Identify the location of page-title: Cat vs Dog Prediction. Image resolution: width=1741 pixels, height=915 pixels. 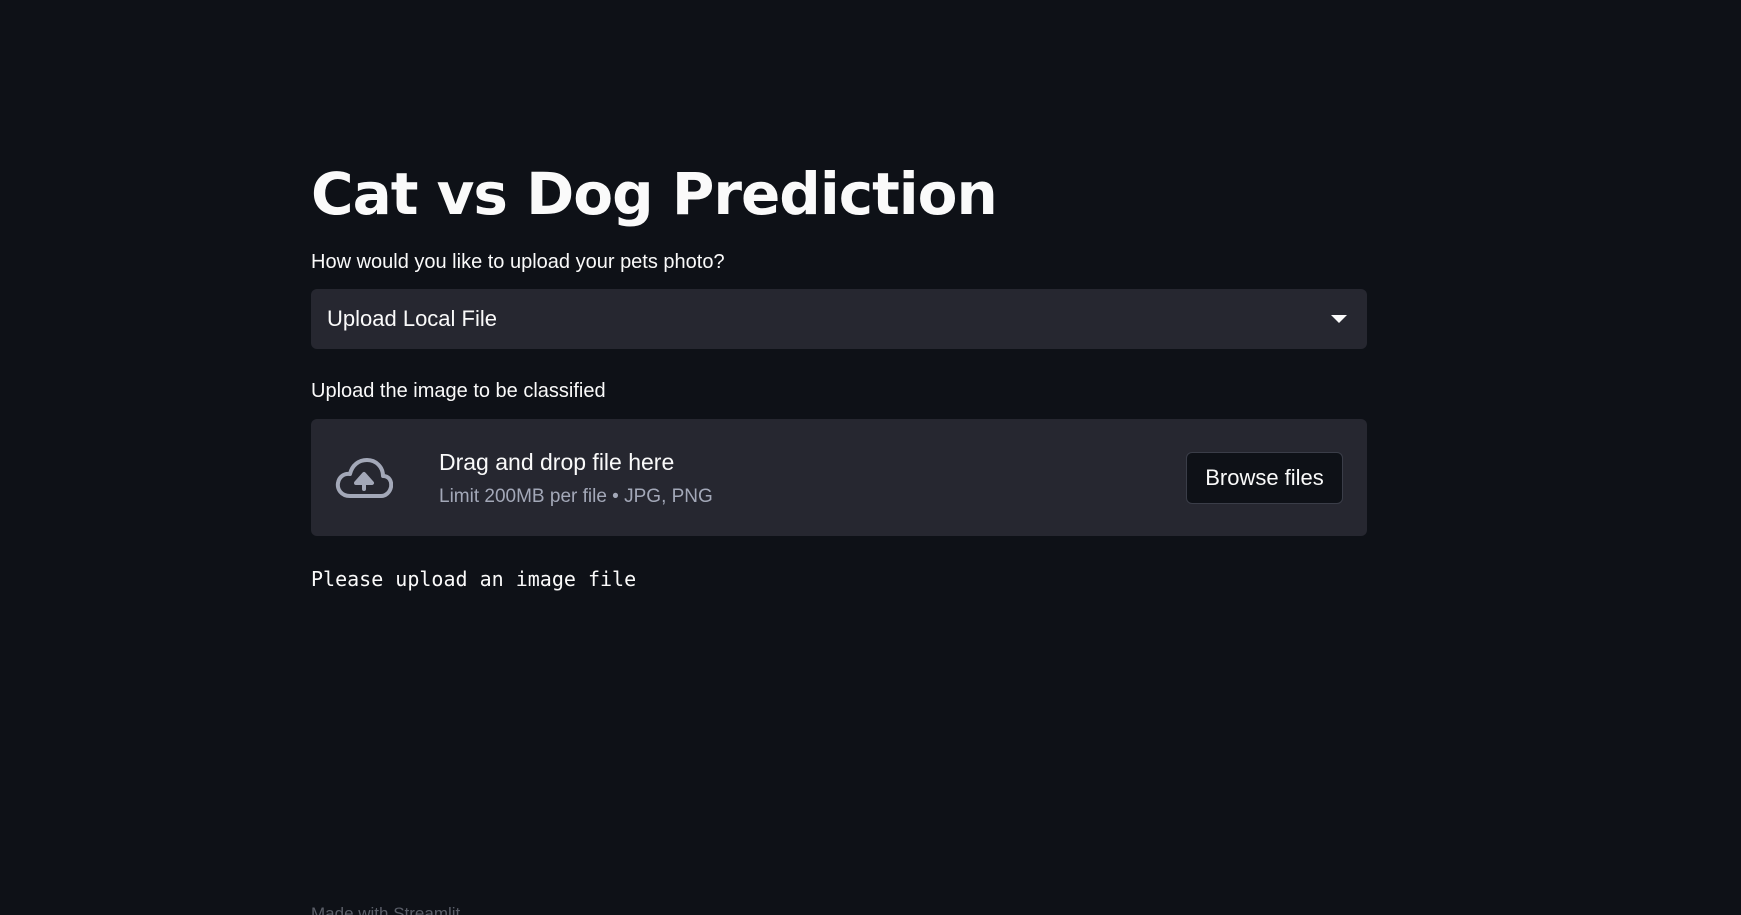
(654, 194).